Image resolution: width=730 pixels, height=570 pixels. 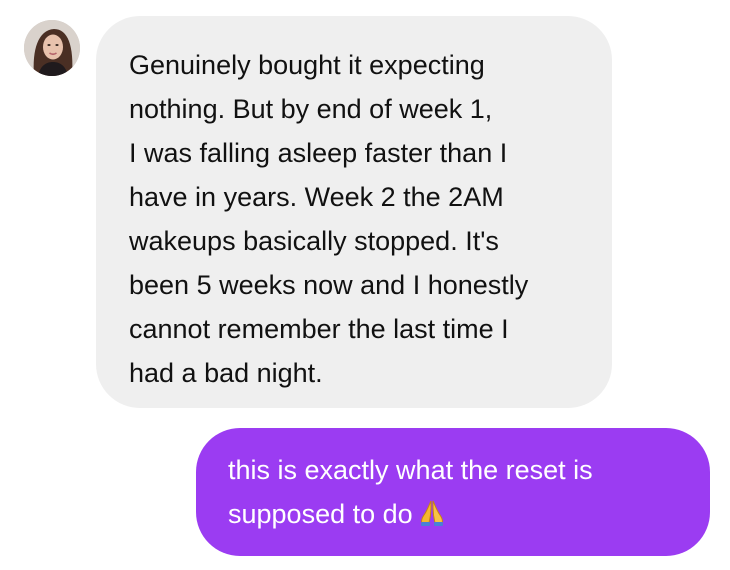 What do you see at coordinates (329, 285) in the screenshot?
I see `message-line: been 5 weeks now and I honestly` at bounding box center [329, 285].